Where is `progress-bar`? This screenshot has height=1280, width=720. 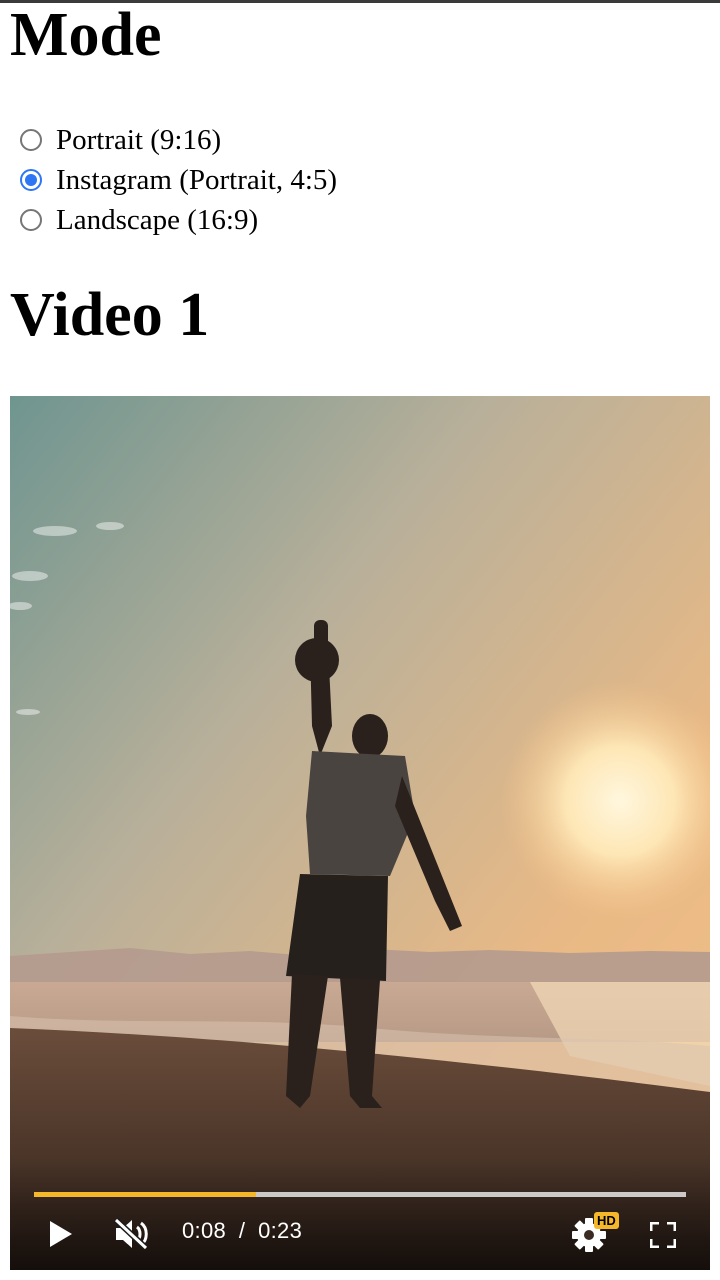
progress-bar is located at coordinates (360, 1194).